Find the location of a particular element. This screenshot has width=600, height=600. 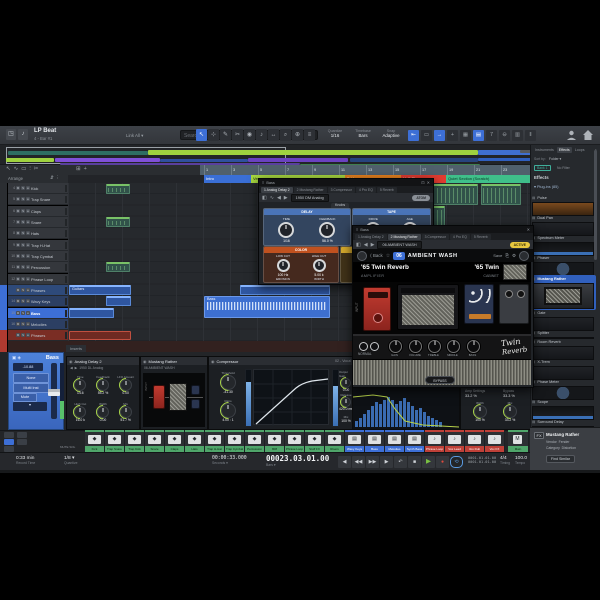

chain-tab: 5 Reverb is located at coordinates (480, 236).